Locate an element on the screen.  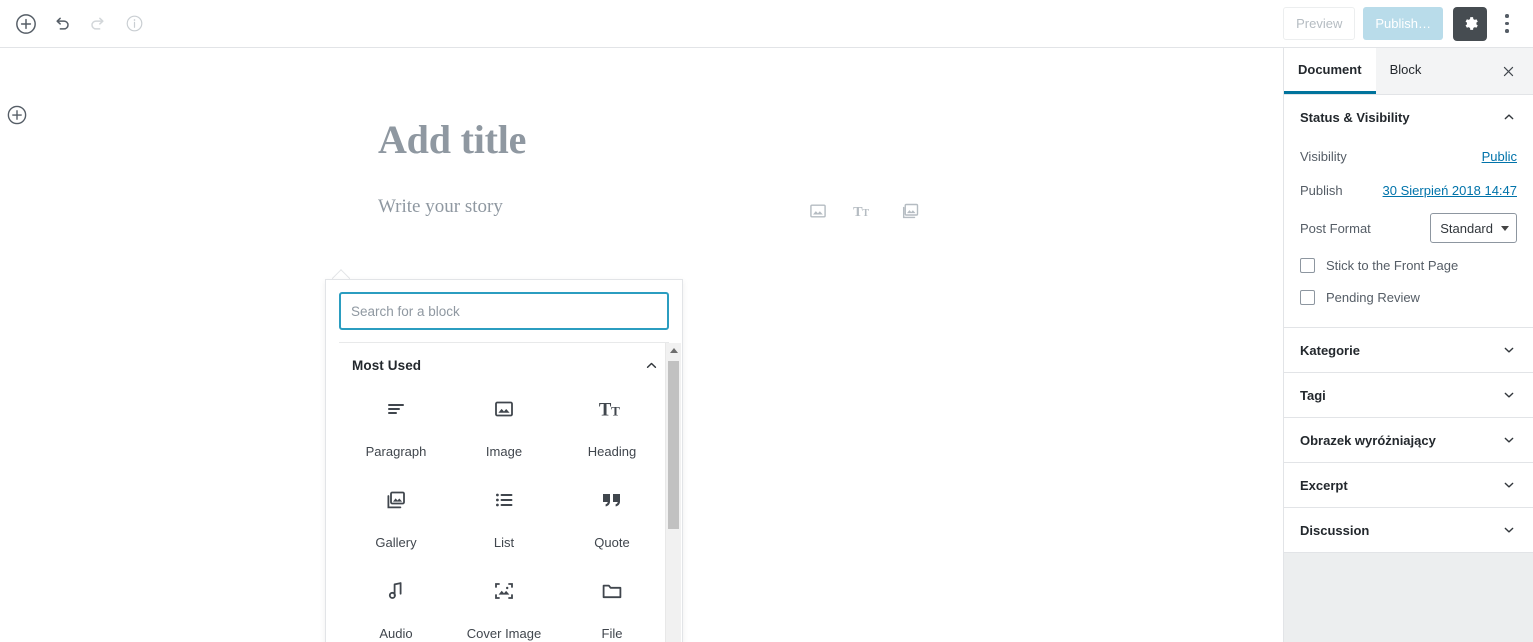
sidebar-tabs: Document Block is located at coordinates (1408, 71).